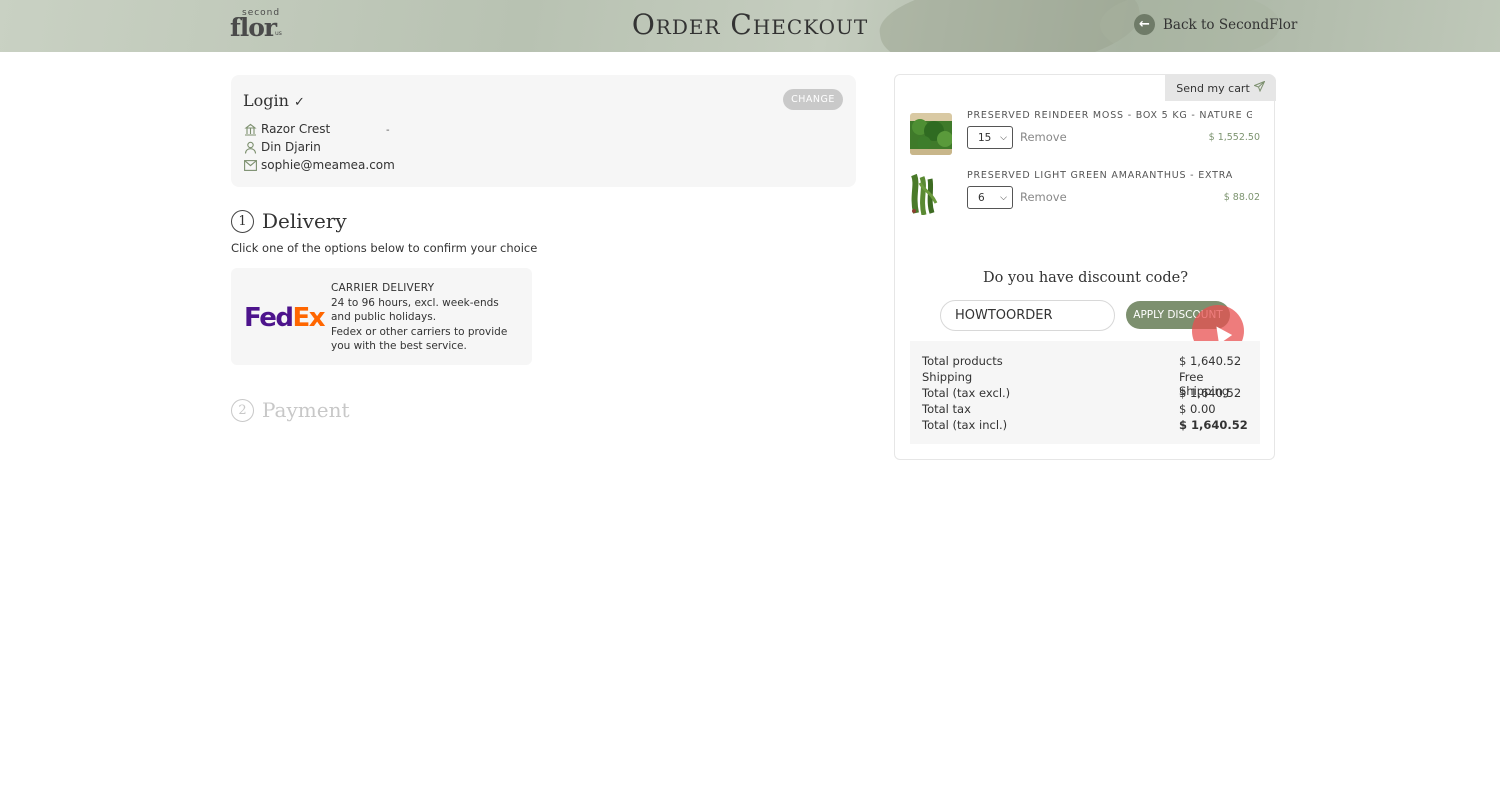  I want to click on arrow-left-icon: ←, so click(1144, 24).